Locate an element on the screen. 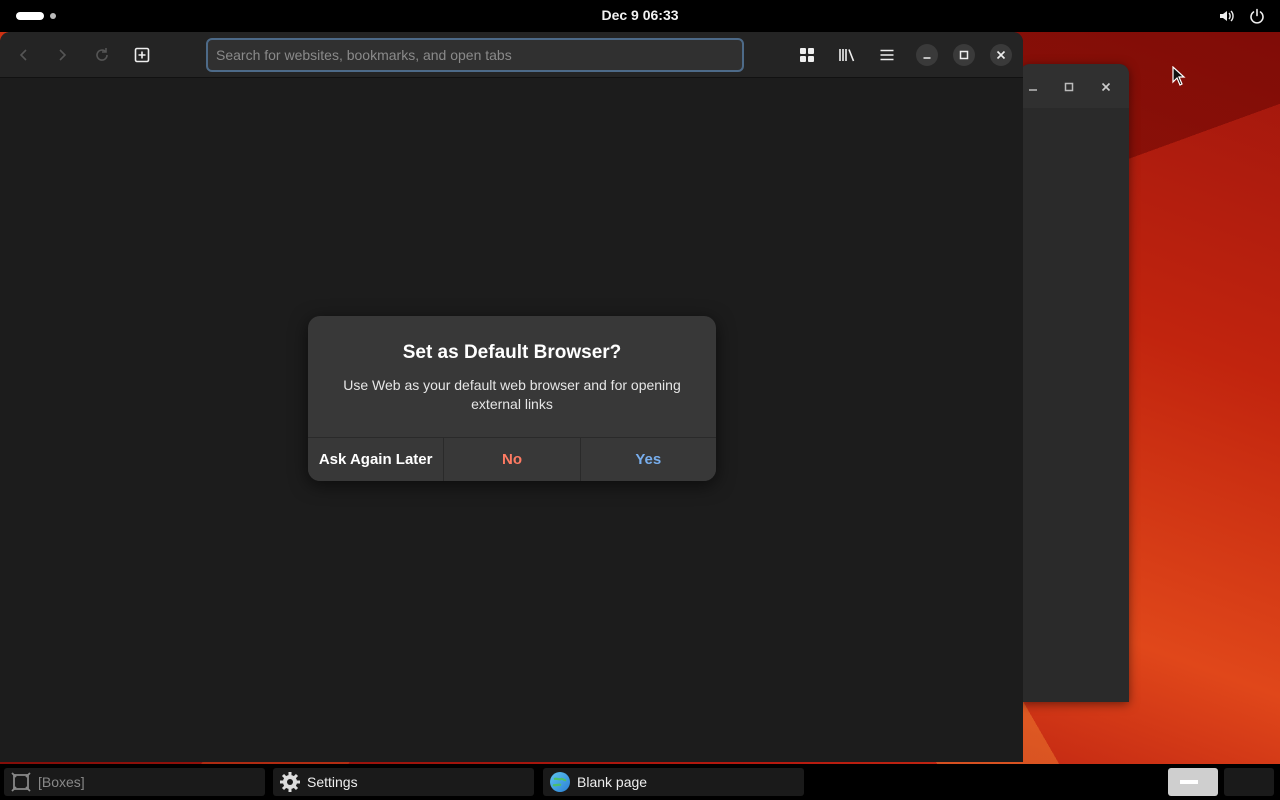  clock-container: Dec 9 06:33 is located at coordinates (640, 15).